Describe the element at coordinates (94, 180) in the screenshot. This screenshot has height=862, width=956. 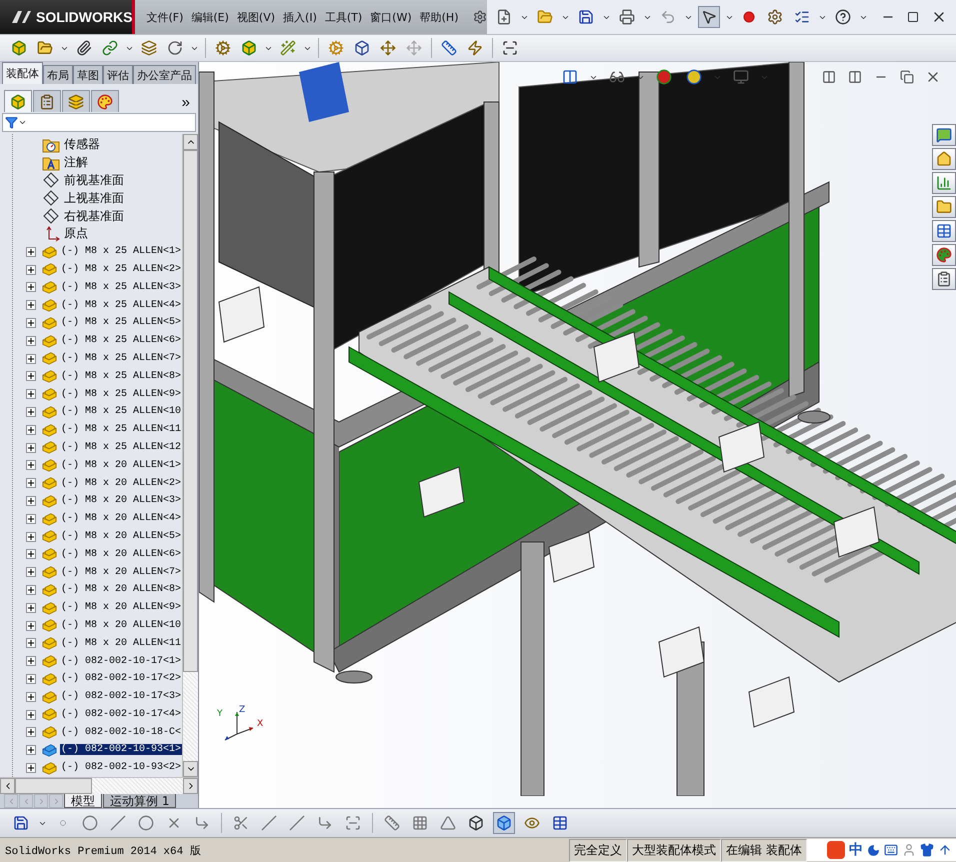
I see `tree-item: 前视基准面` at that location.